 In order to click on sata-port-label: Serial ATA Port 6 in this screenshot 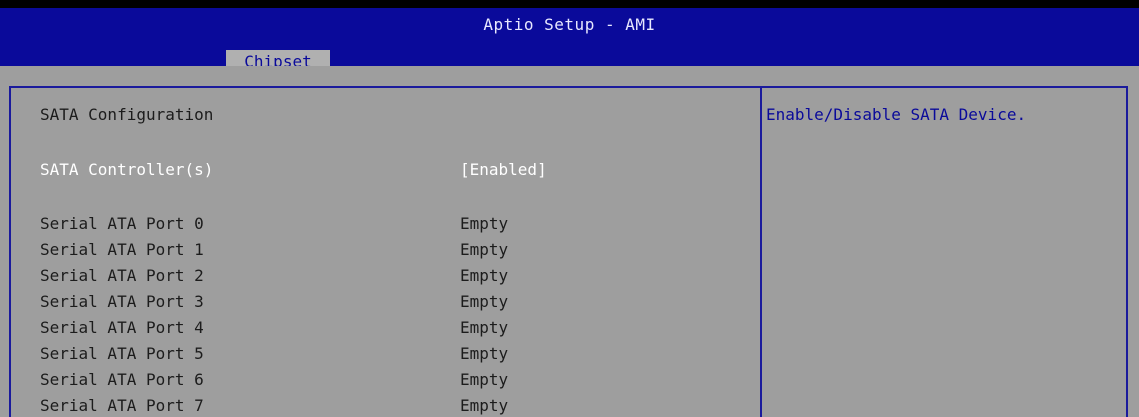, I will do `click(122, 379)`.